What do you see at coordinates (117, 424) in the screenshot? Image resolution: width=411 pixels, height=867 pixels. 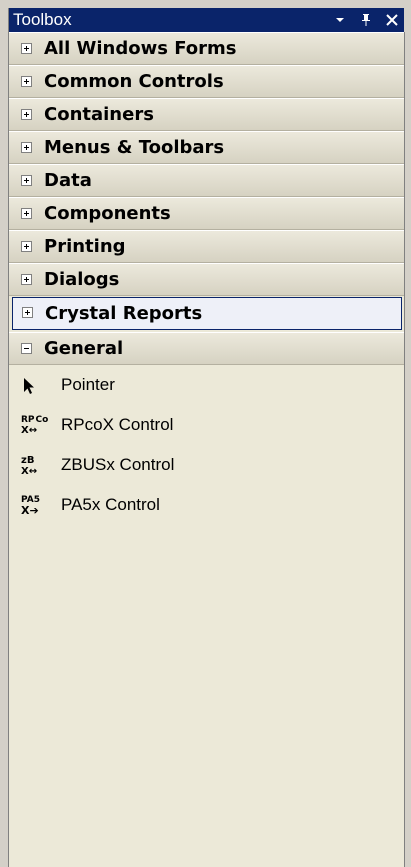 I see `item-label: RPcoX Control` at bounding box center [117, 424].